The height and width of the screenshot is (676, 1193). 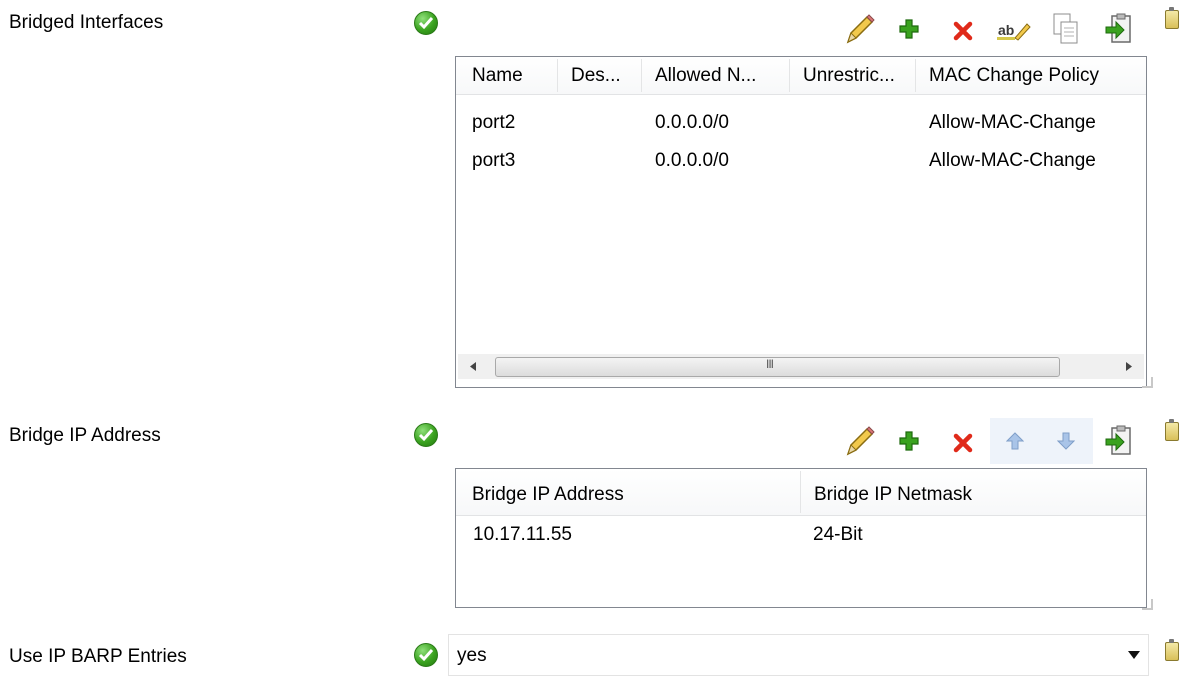 I want to click on chevron-down-icon, so click(x=1134, y=655).